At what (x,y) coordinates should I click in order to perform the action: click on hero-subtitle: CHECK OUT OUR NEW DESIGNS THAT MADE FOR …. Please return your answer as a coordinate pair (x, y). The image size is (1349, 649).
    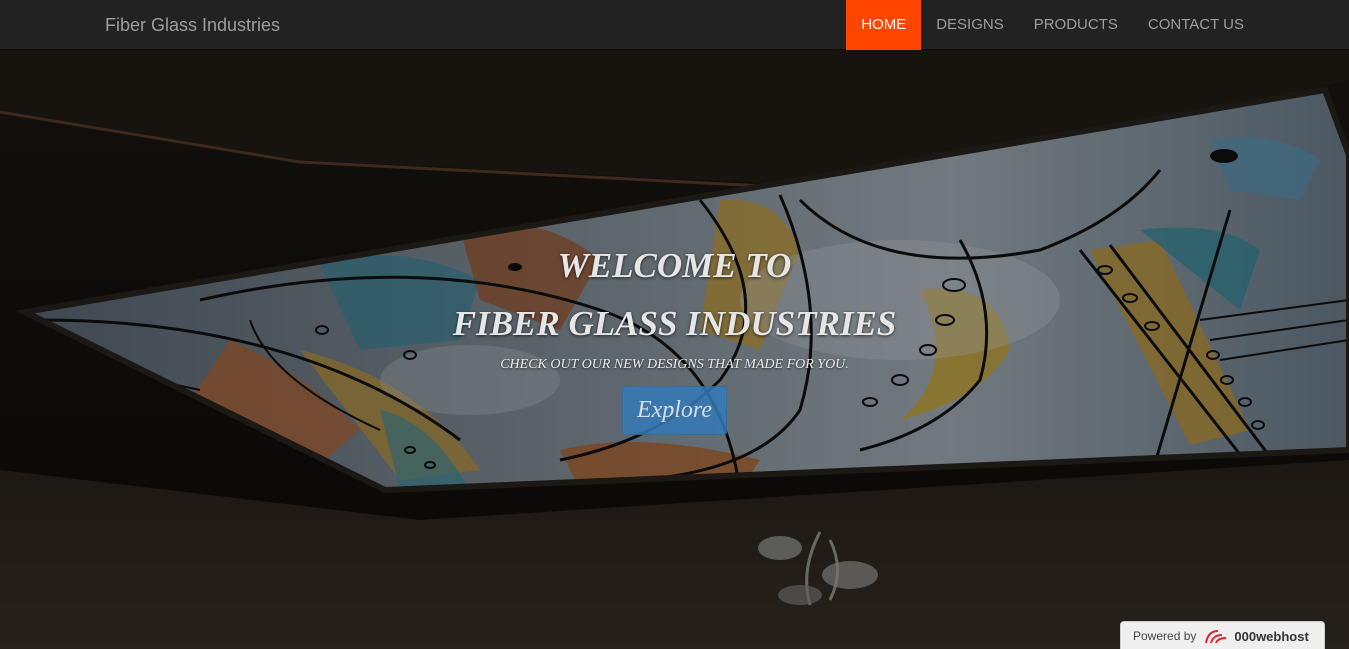
    Looking at the image, I should click on (674, 364).